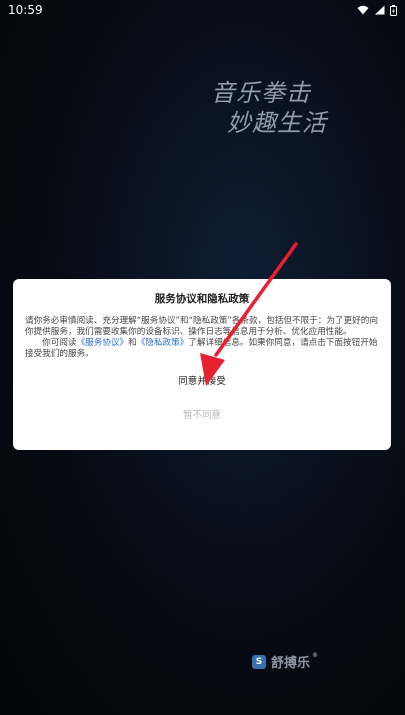 The width and height of the screenshot is (405, 715). Describe the element at coordinates (103, 343) in the screenshot. I see `service-agreement-link: 《服务协议》` at that location.